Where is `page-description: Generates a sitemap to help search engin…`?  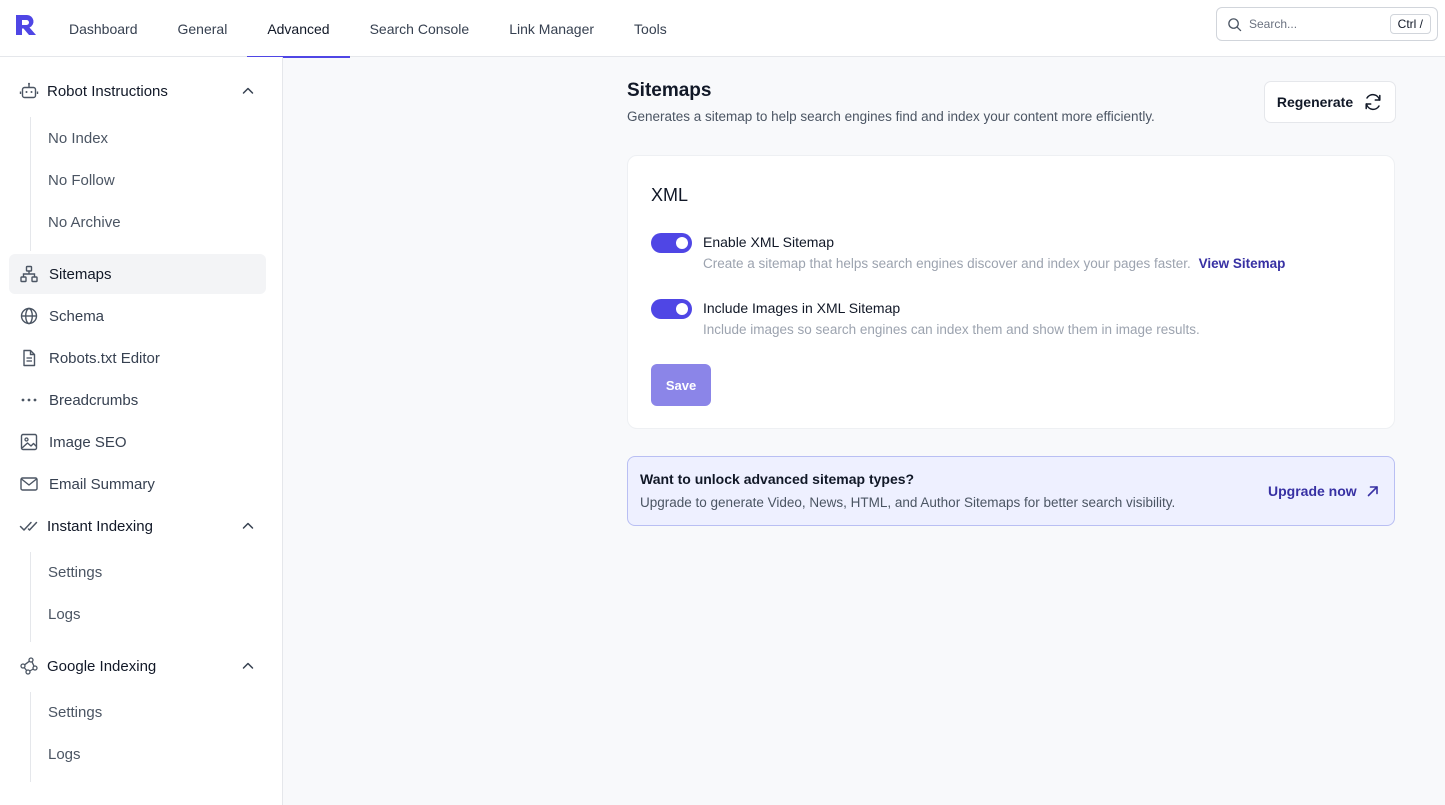 page-description: Generates a sitemap to help search engin… is located at coordinates (891, 116).